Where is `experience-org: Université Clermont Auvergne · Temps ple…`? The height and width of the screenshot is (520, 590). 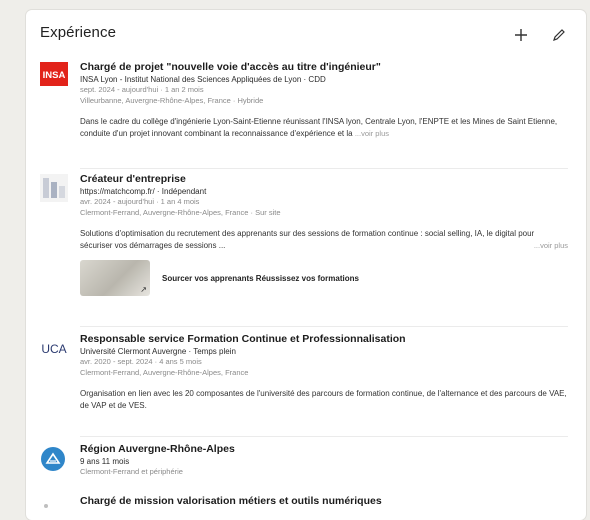 experience-org: Université Clermont Auvergne · Temps ple… is located at coordinates (158, 351).